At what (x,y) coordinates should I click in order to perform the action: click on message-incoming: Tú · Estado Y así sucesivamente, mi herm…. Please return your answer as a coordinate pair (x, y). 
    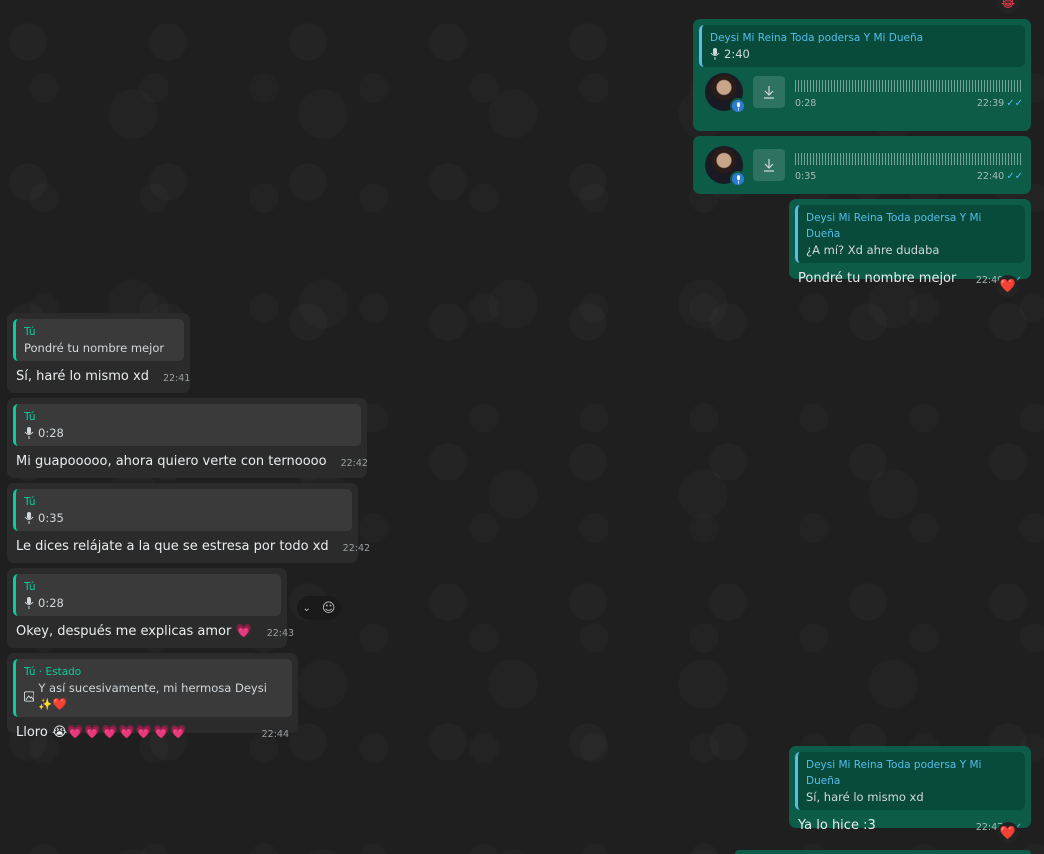
    Looking at the image, I should click on (152, 696).